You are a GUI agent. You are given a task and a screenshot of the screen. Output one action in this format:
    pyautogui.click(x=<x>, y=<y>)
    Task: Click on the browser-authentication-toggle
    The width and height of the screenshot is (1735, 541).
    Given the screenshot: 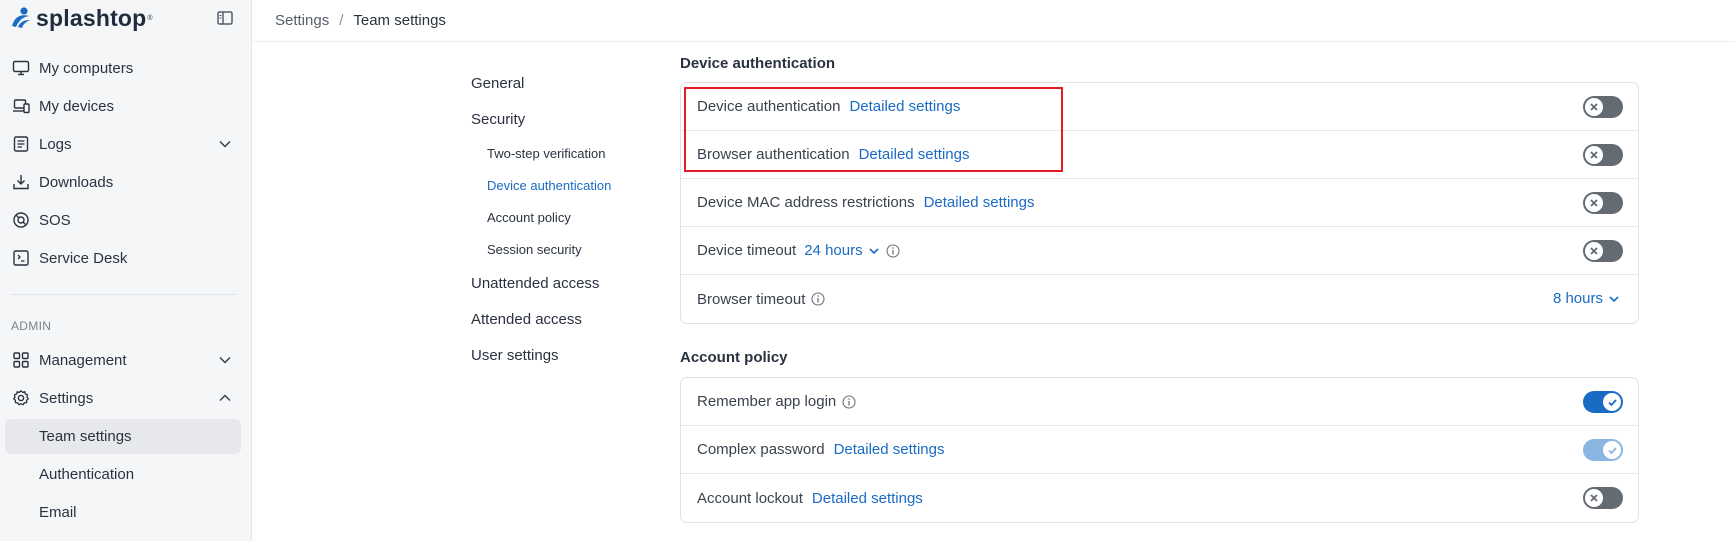 What is the action you would take?
    pyautogui.click(x=1603, y=155)
    